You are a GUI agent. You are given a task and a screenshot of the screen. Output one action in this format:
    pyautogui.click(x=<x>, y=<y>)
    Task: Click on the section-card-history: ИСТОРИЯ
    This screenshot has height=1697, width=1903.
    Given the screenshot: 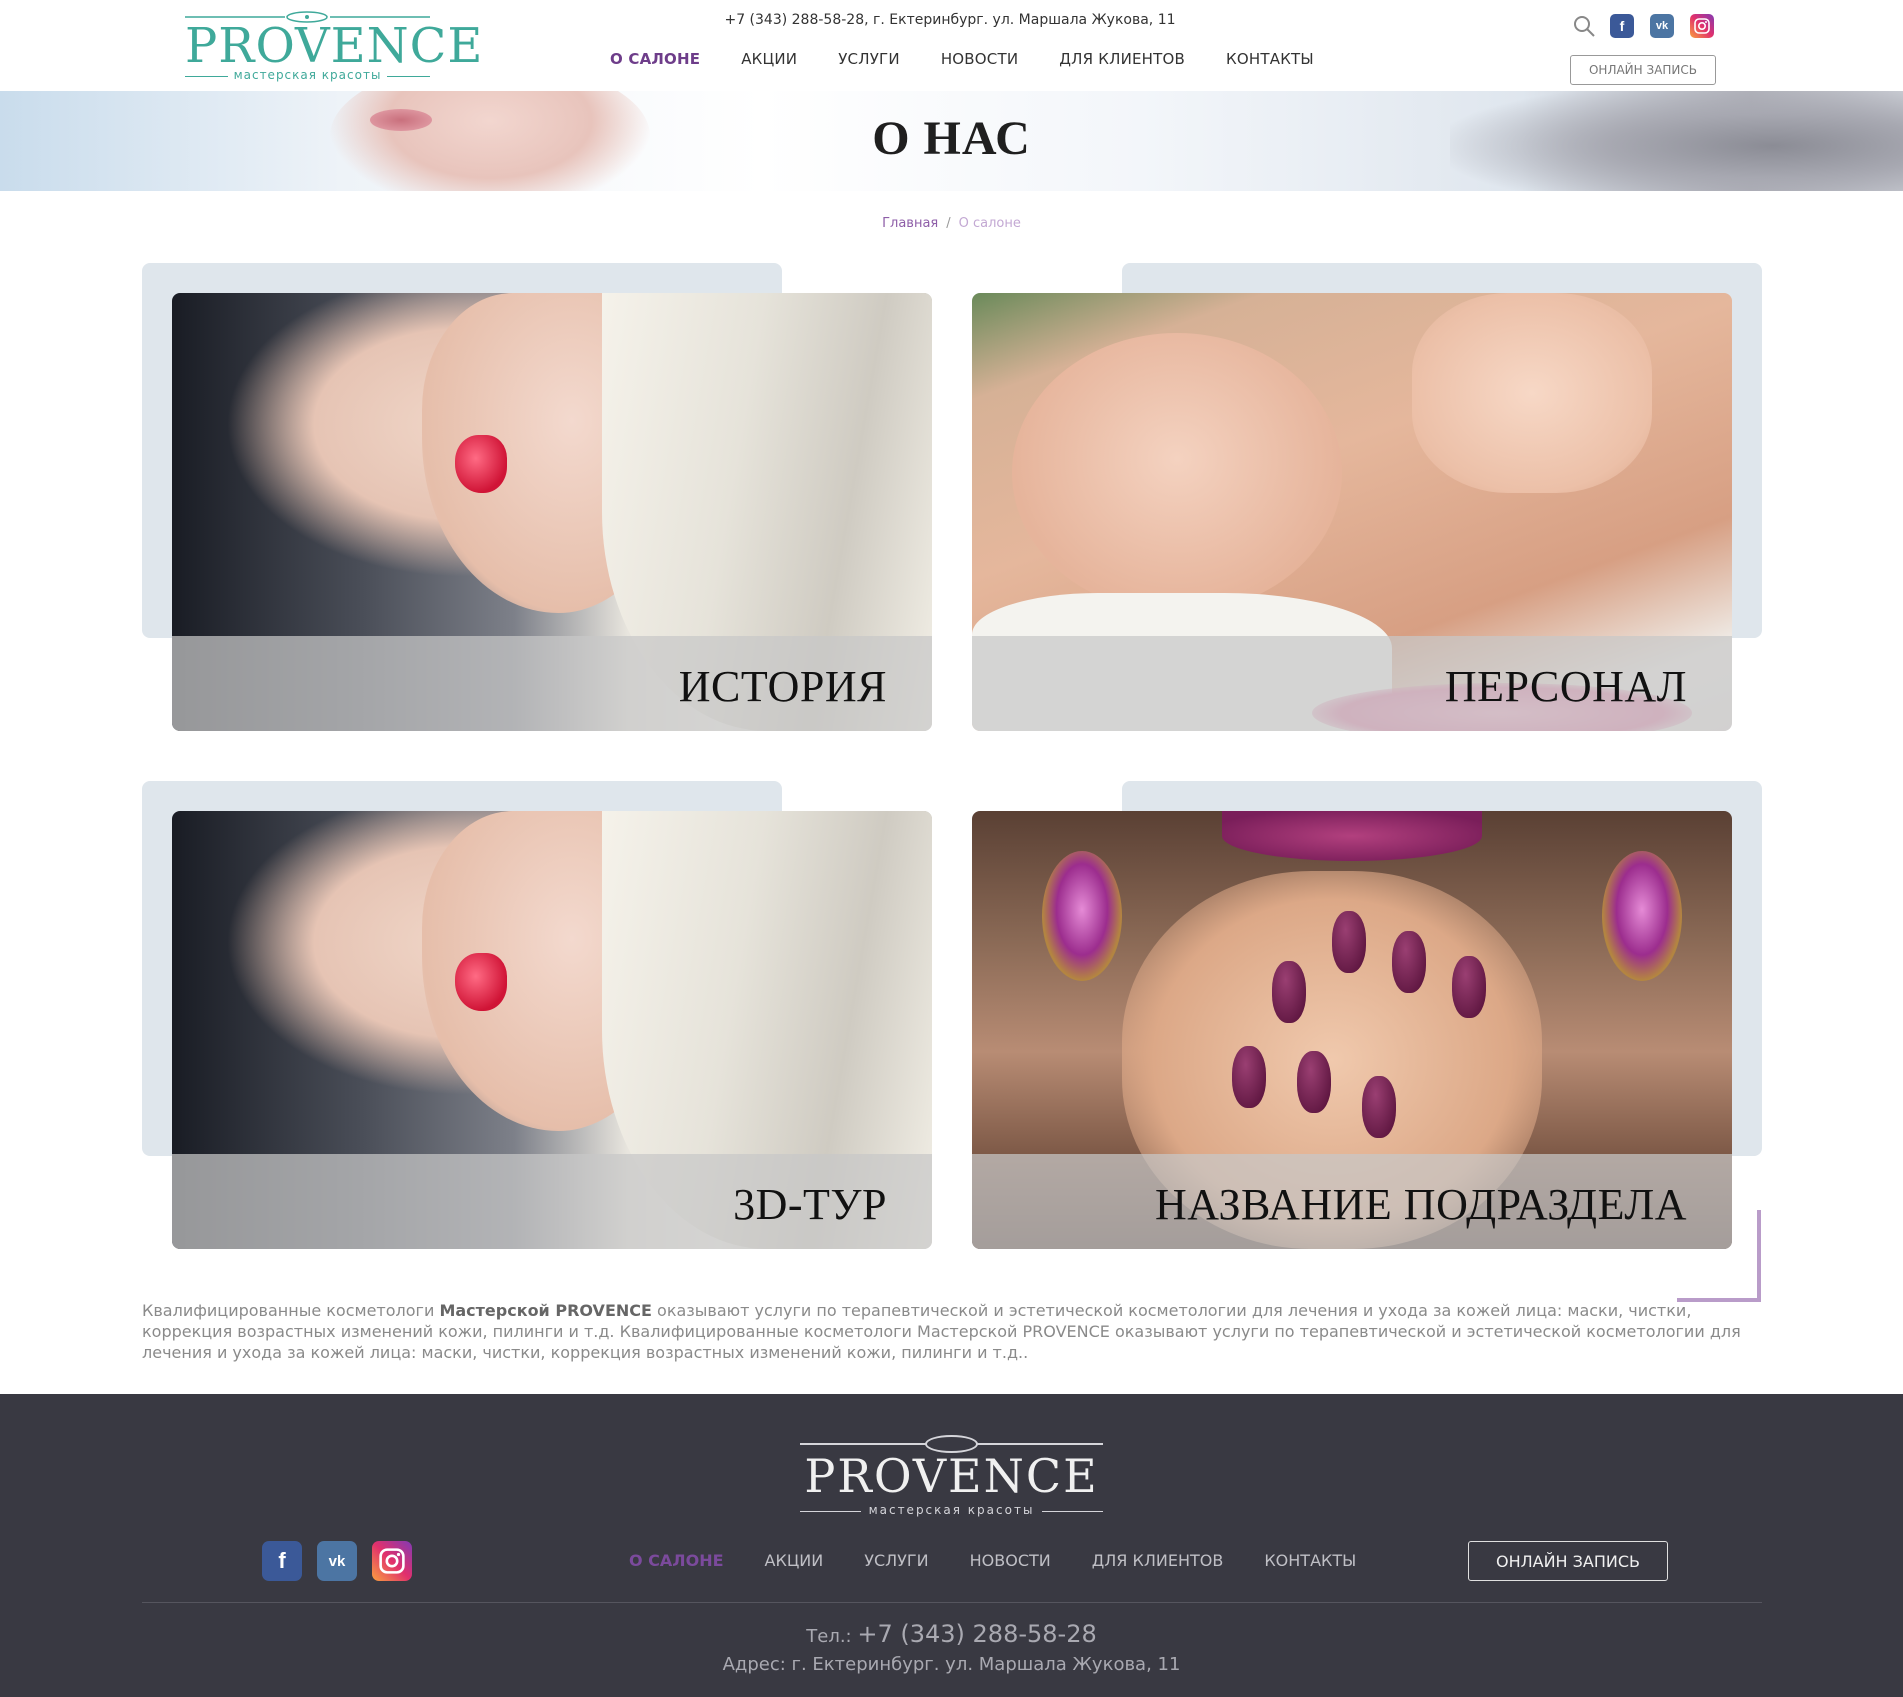 What is the action you would take?
    pyautogui.click(x=552, y=512)
    